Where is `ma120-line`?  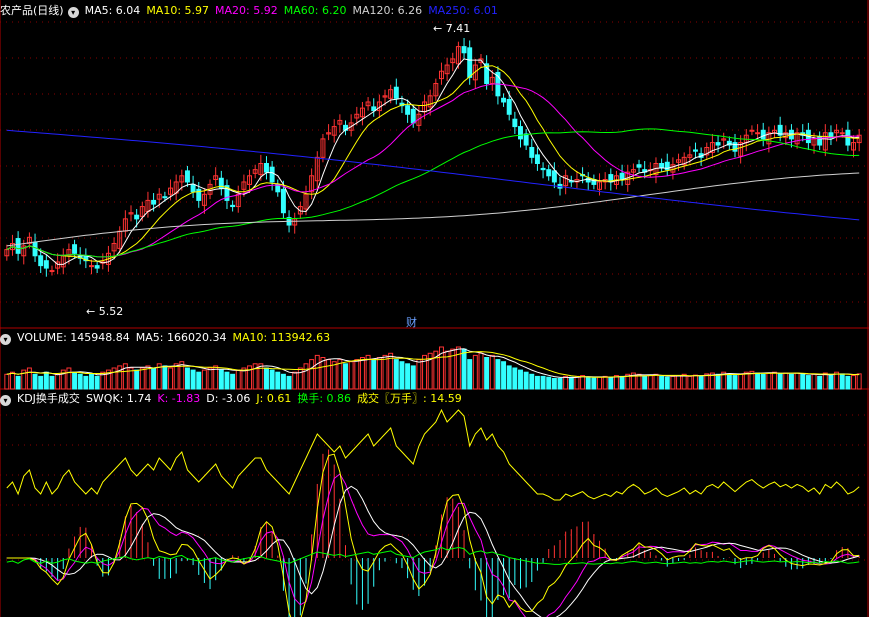
ma120-line is located at coordinates (433, 209).